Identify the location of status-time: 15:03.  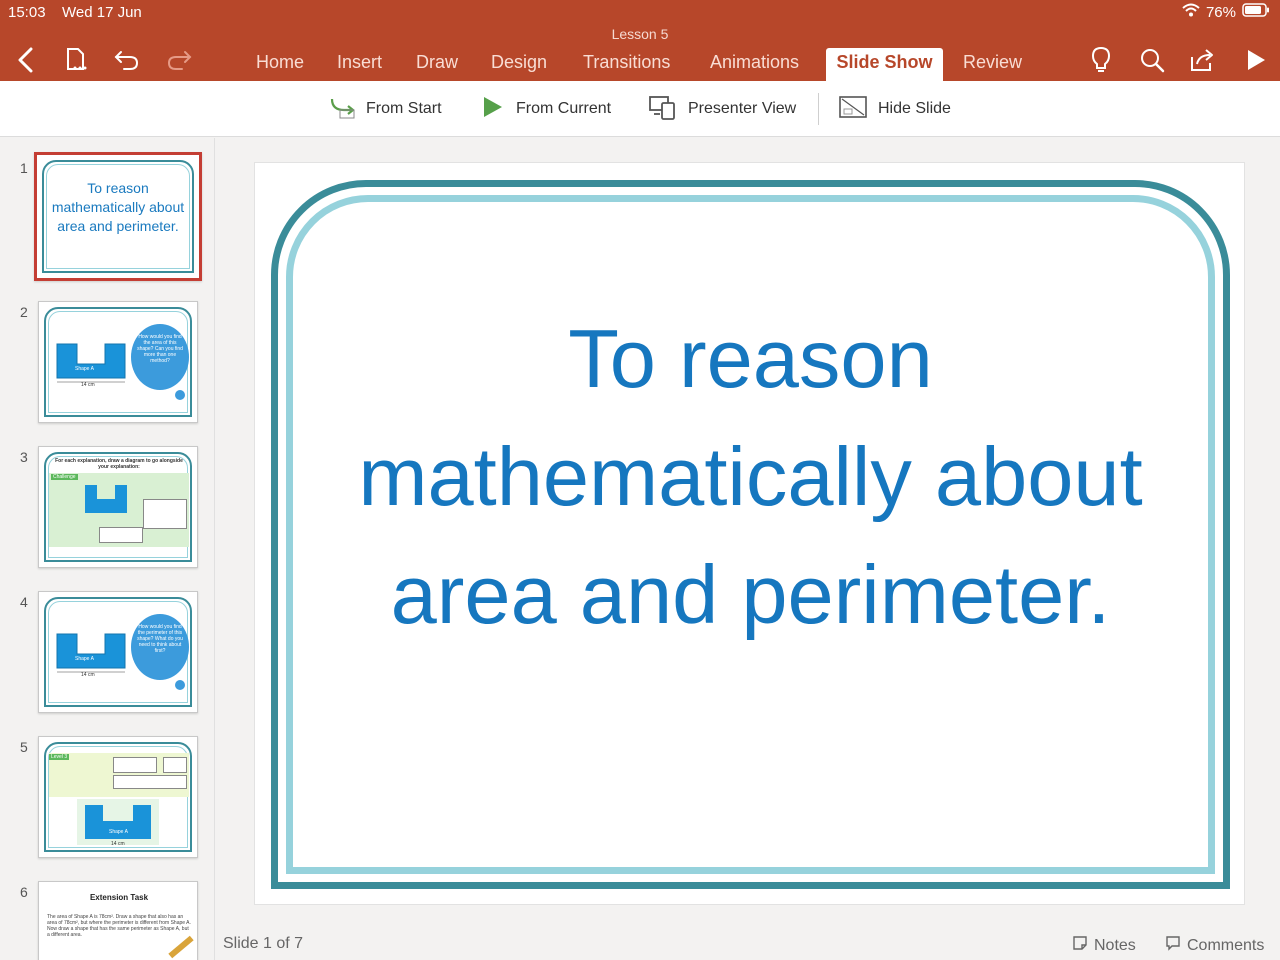
(27, 12).